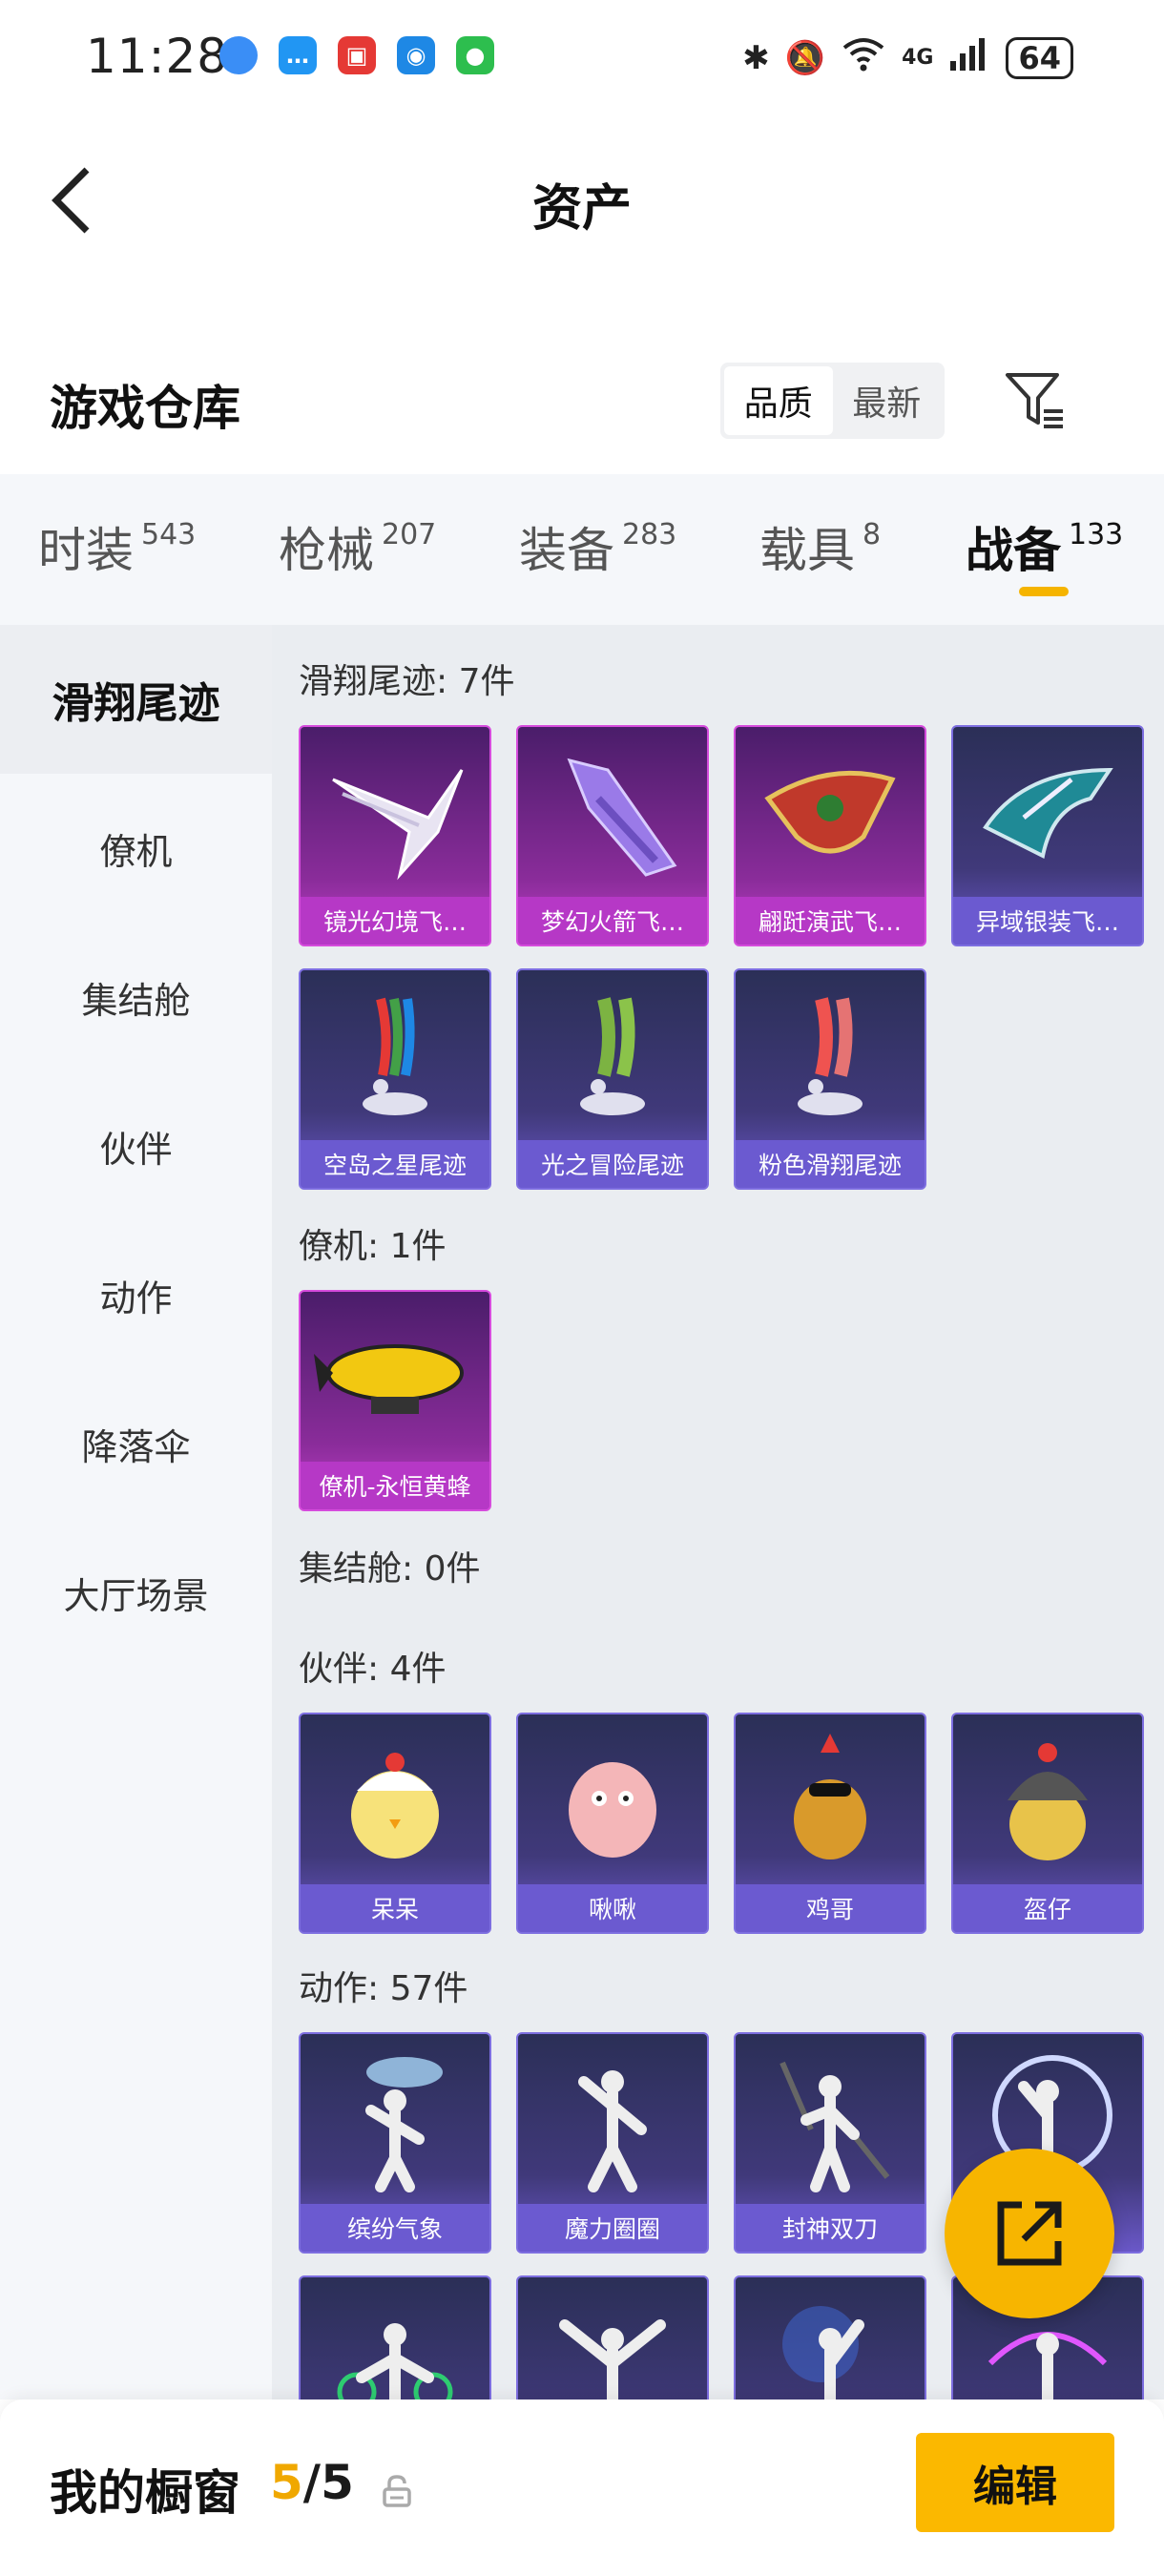  What do you see at coordinates (1044, 591) in the screenshot?
I see `active-tab-indicator` at bounding box center [1044, 591].